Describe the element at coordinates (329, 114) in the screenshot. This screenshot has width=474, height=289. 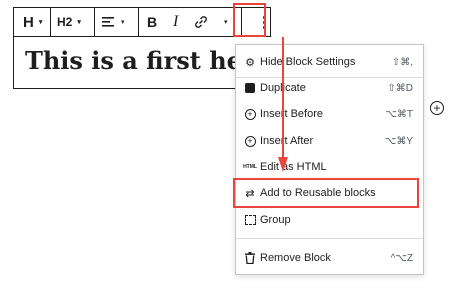
I see `menu-item-insert-before: + Insert Before ⌥⌘T` at that location.